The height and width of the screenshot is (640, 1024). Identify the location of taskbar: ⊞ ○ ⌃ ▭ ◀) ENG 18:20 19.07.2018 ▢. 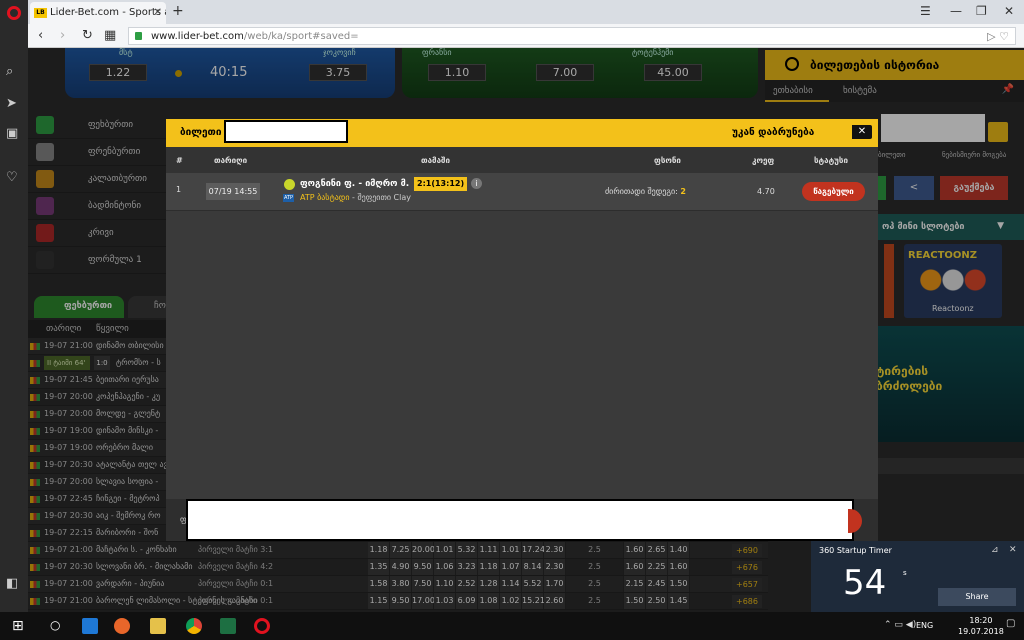
(512, 626).